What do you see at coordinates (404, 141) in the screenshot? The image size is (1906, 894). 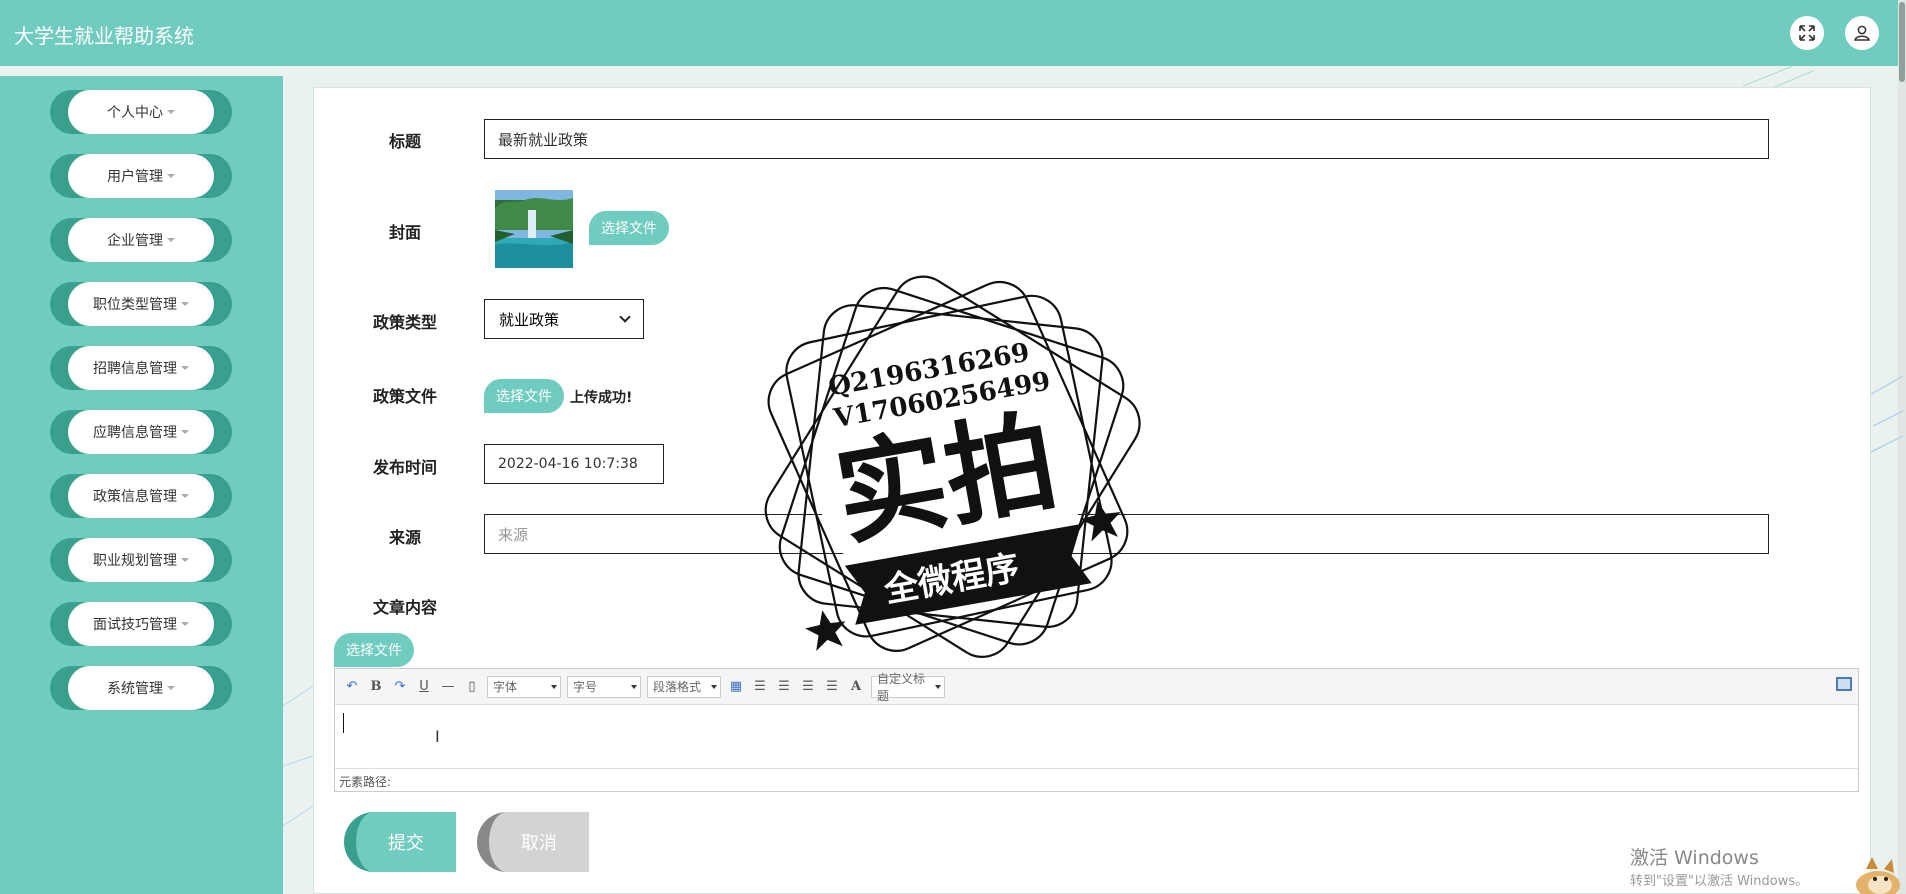 I see `title-label: 标题` at bounding box center [404, 141].